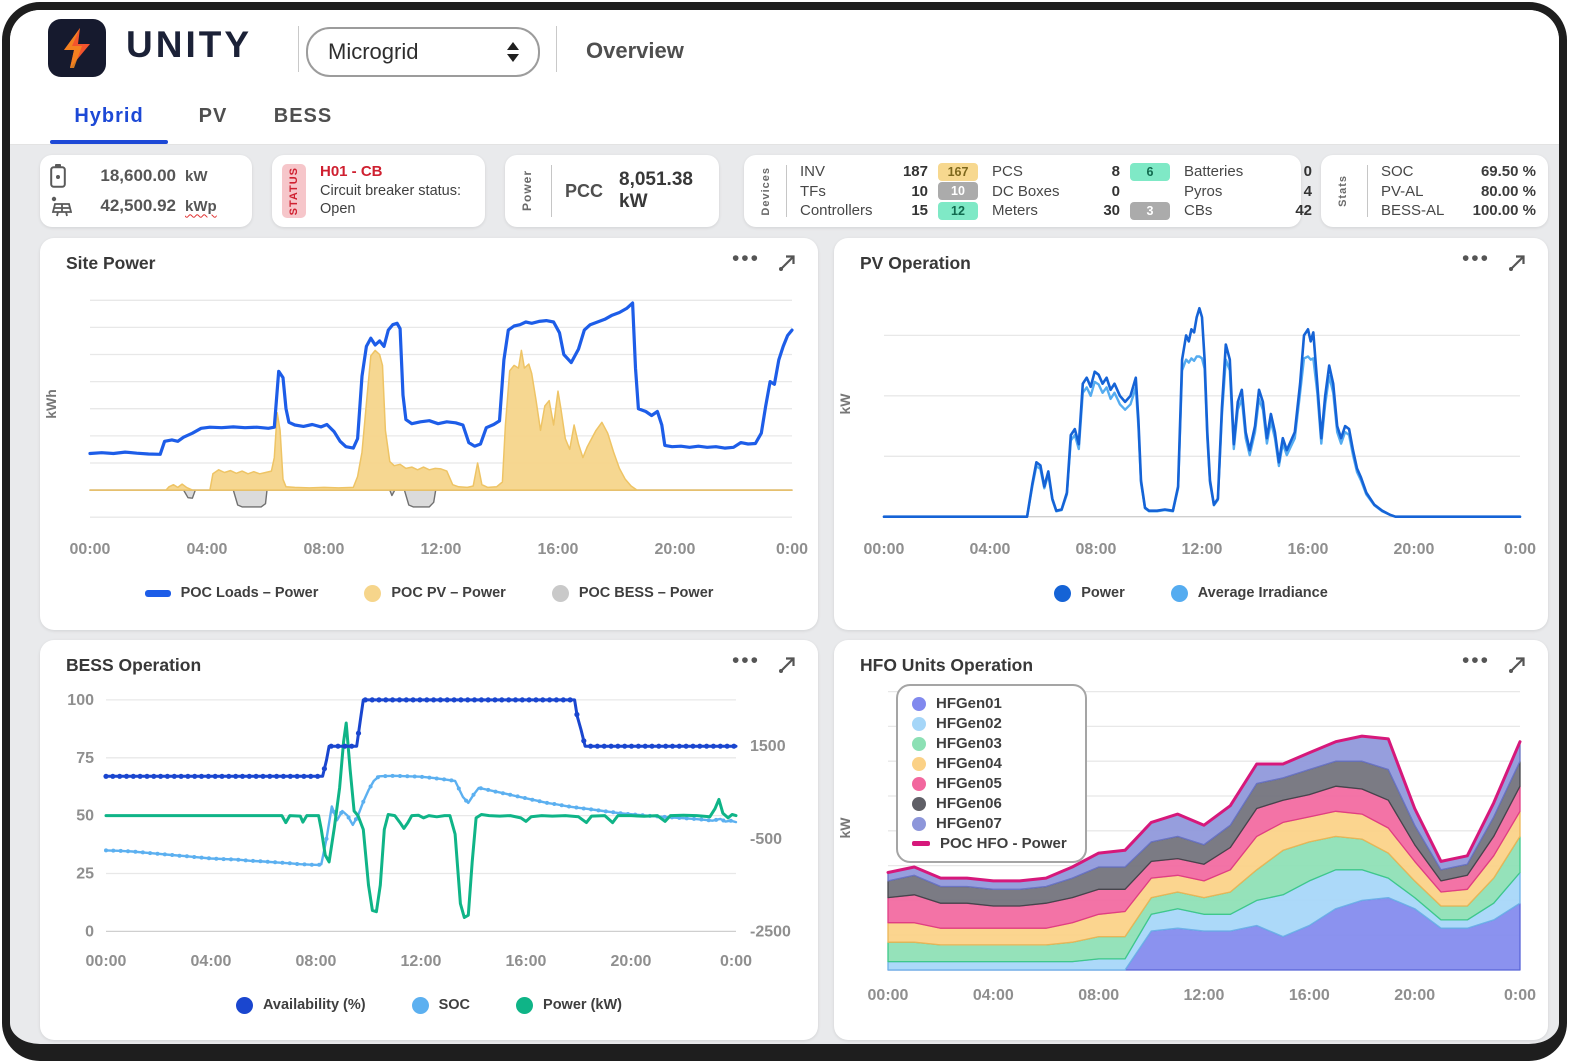 The width and height of the screenshot is (1569, 1063). Describe the element at coordinates (989, 743) in the screenshot. I see `legend-item: HFGen03` at that location.